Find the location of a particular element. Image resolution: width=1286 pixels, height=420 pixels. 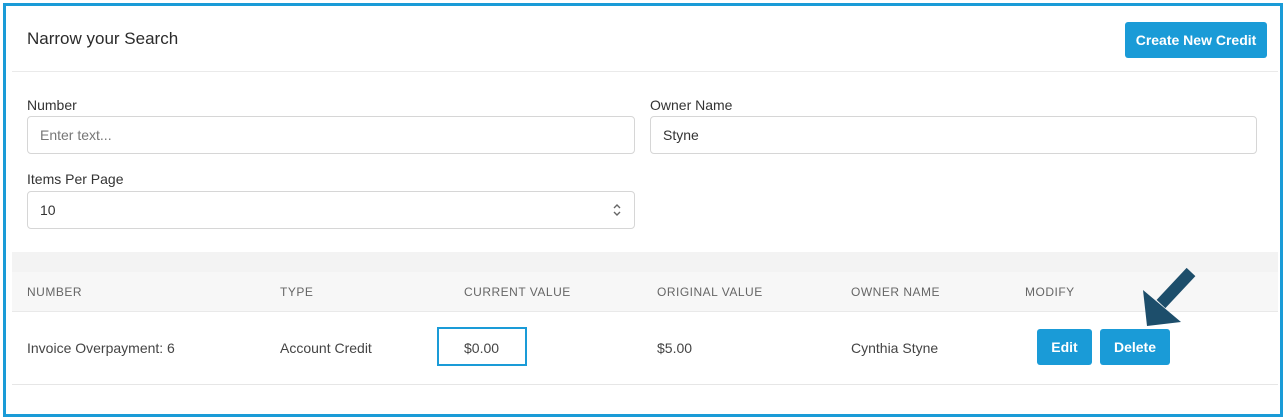

column-header-current-value: CURRENT VALUE is located at coordinates (517, 292).